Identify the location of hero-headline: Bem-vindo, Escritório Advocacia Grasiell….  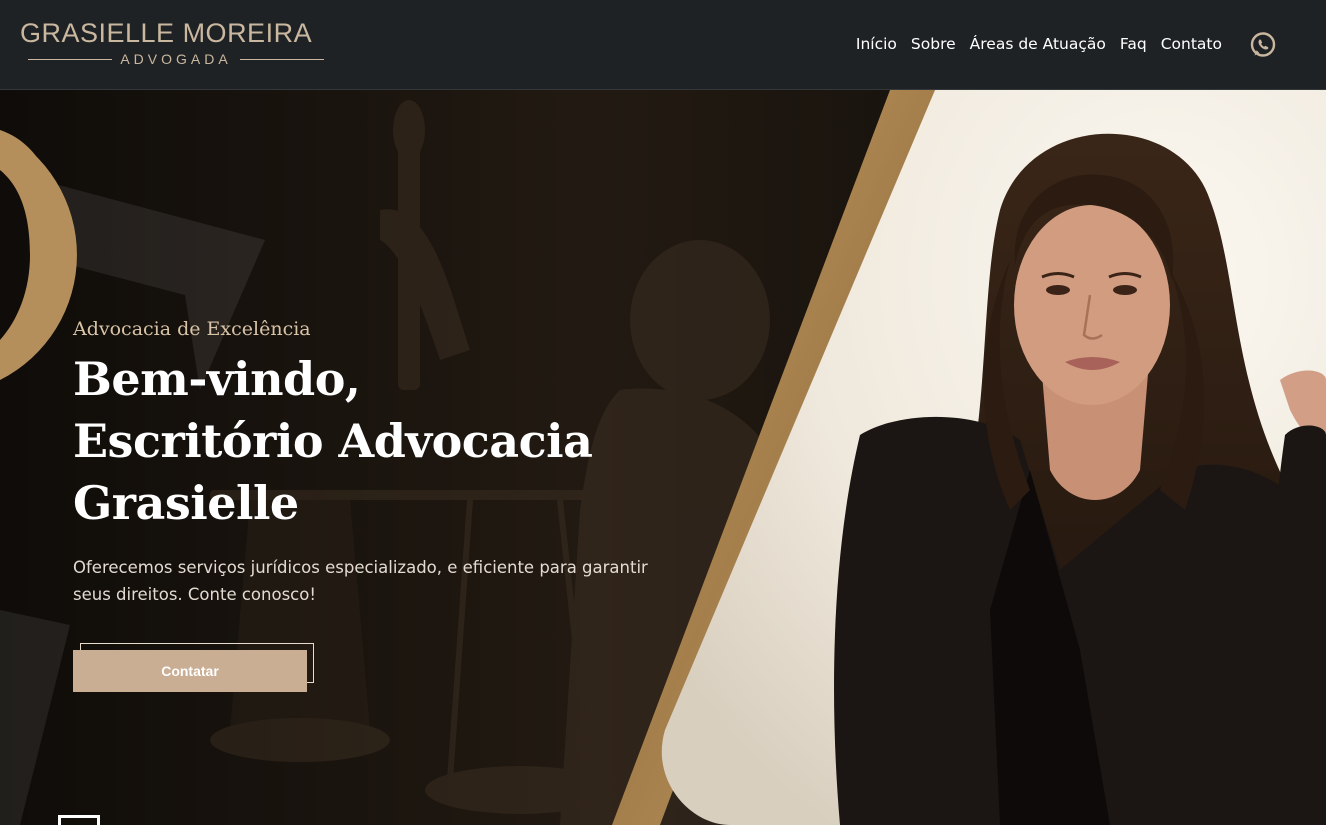
(383, 441).